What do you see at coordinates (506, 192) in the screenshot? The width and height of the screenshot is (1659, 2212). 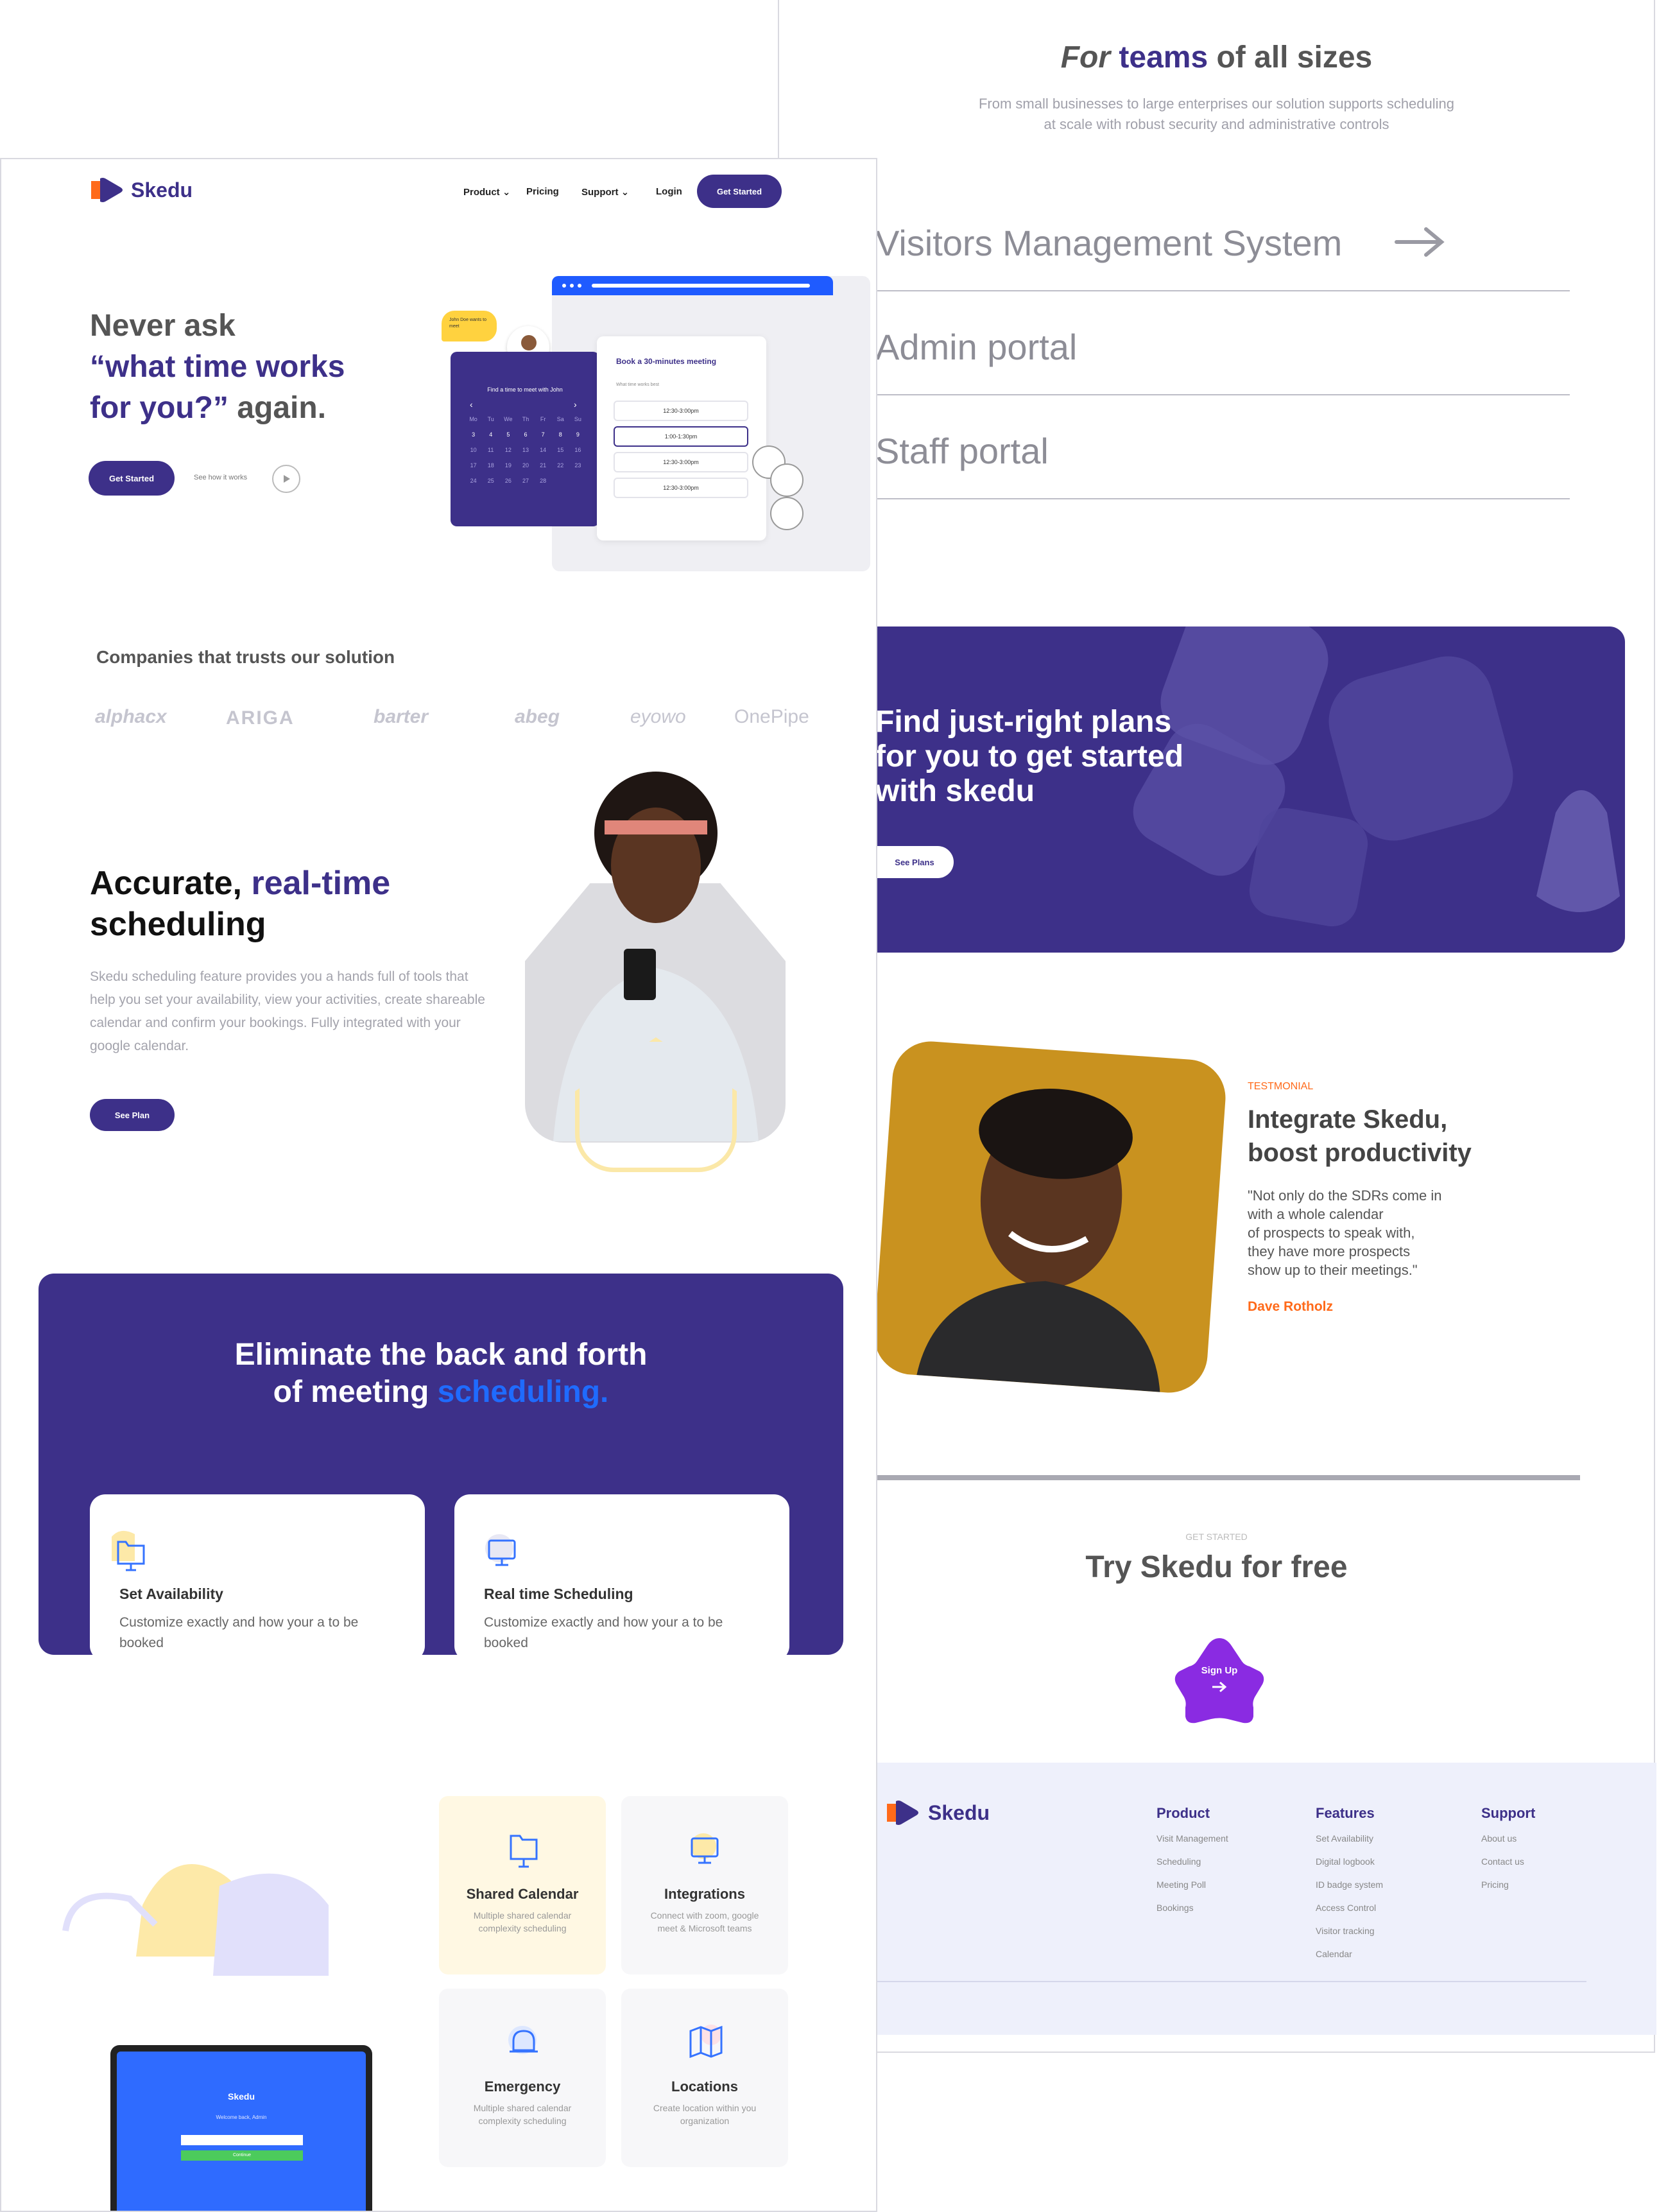 I see `chevron-down-icon: ⌄` at bounding box center [506, 192].